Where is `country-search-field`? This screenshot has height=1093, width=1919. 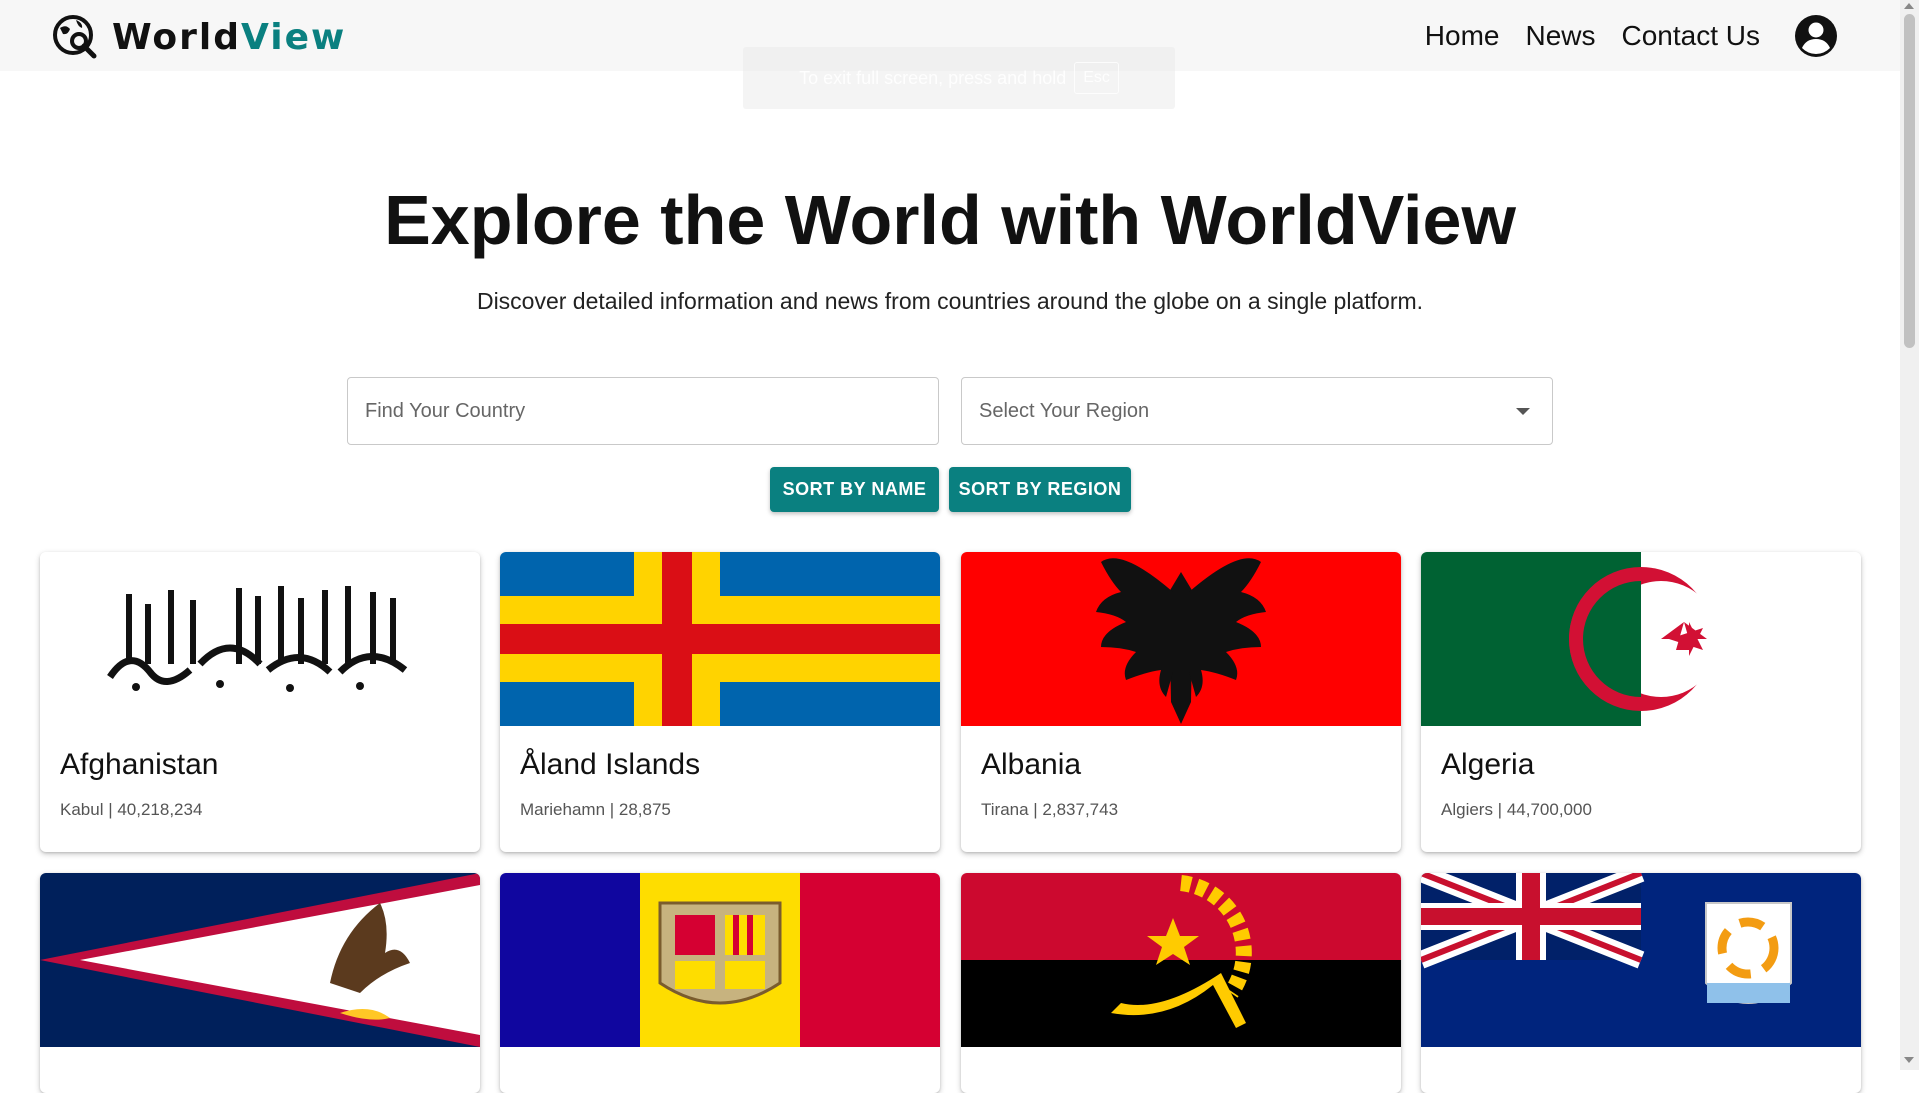 country-search-field is located at coordinates (643, 411).